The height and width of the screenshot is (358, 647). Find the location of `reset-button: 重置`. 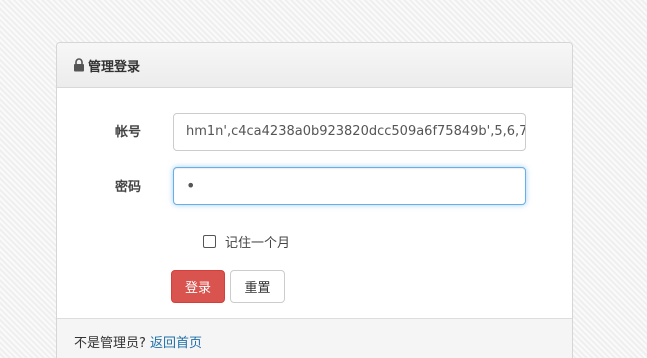

reset-button: 重置 is located at coordinates (257, 286).